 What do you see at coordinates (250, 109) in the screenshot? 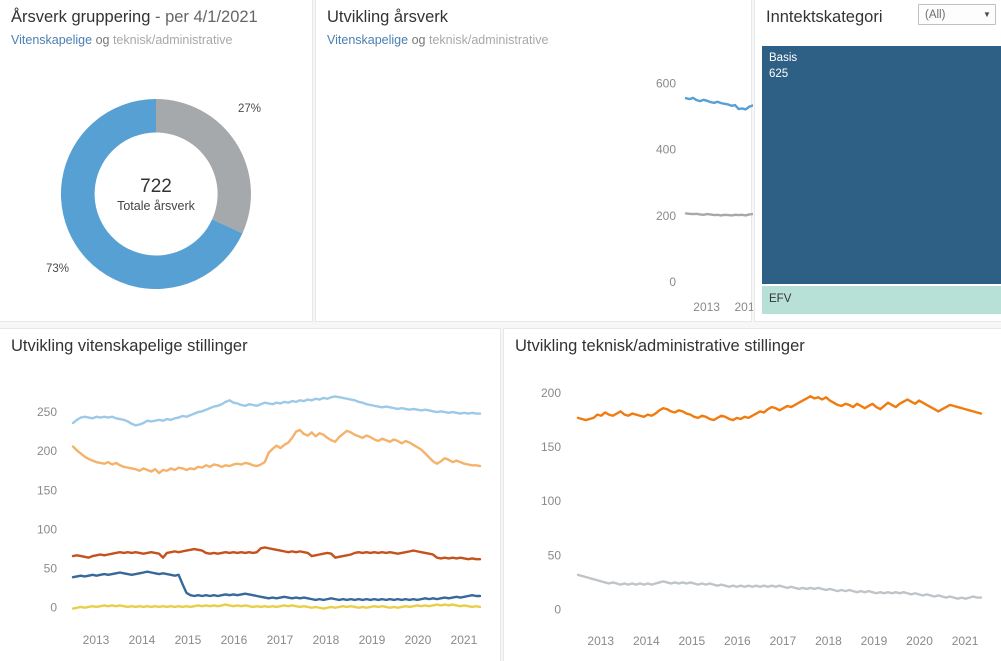
I see `donut-percent-teknisk: 27%` at bounding box center [250, 109].